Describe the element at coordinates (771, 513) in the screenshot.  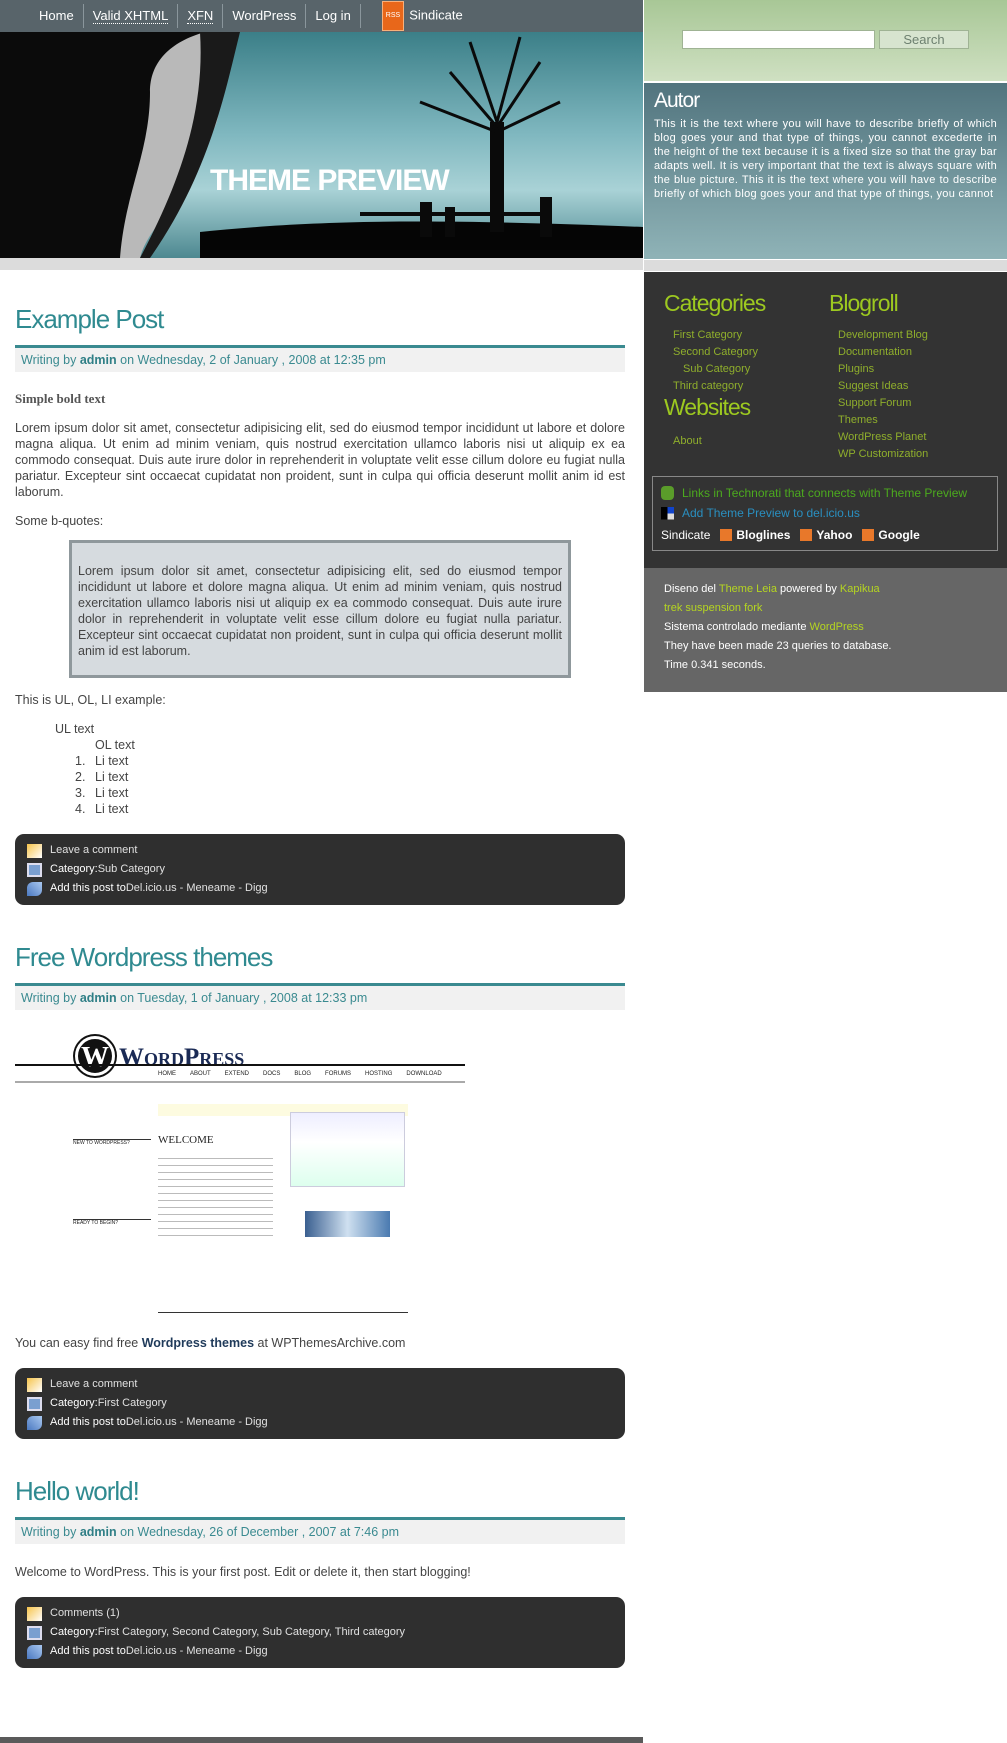
I see `delicious-link: Add Theme Preview to del.icio.us` at that location.